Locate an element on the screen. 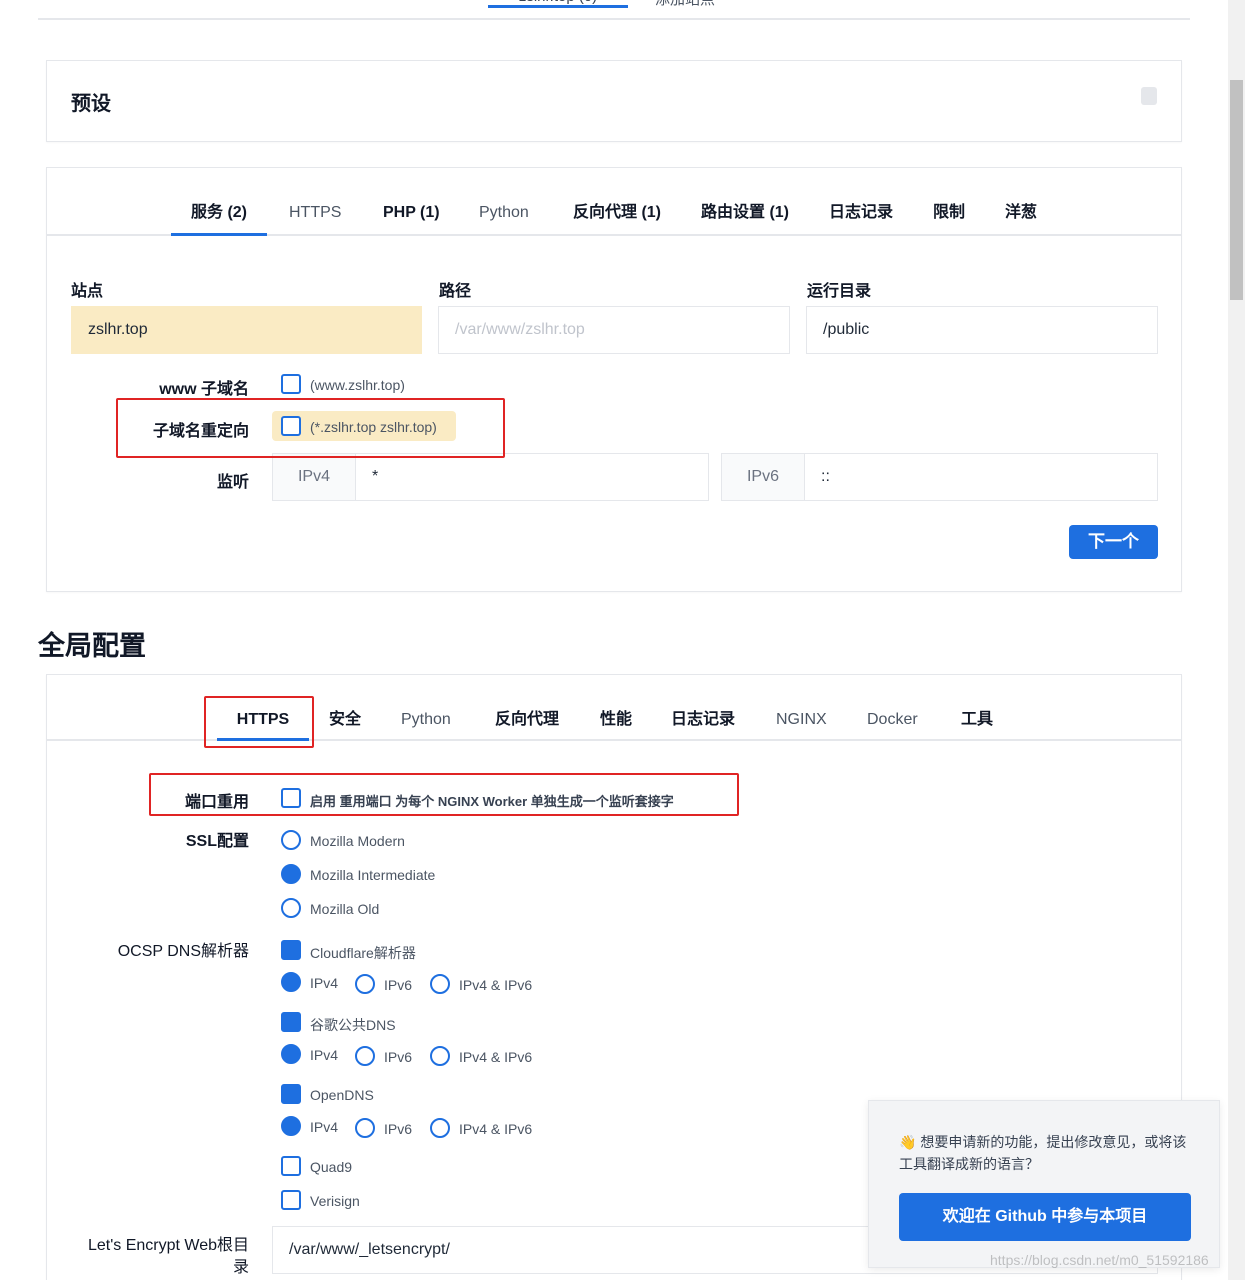  cloudflare-checkbox is located at coordinates (291, 950).